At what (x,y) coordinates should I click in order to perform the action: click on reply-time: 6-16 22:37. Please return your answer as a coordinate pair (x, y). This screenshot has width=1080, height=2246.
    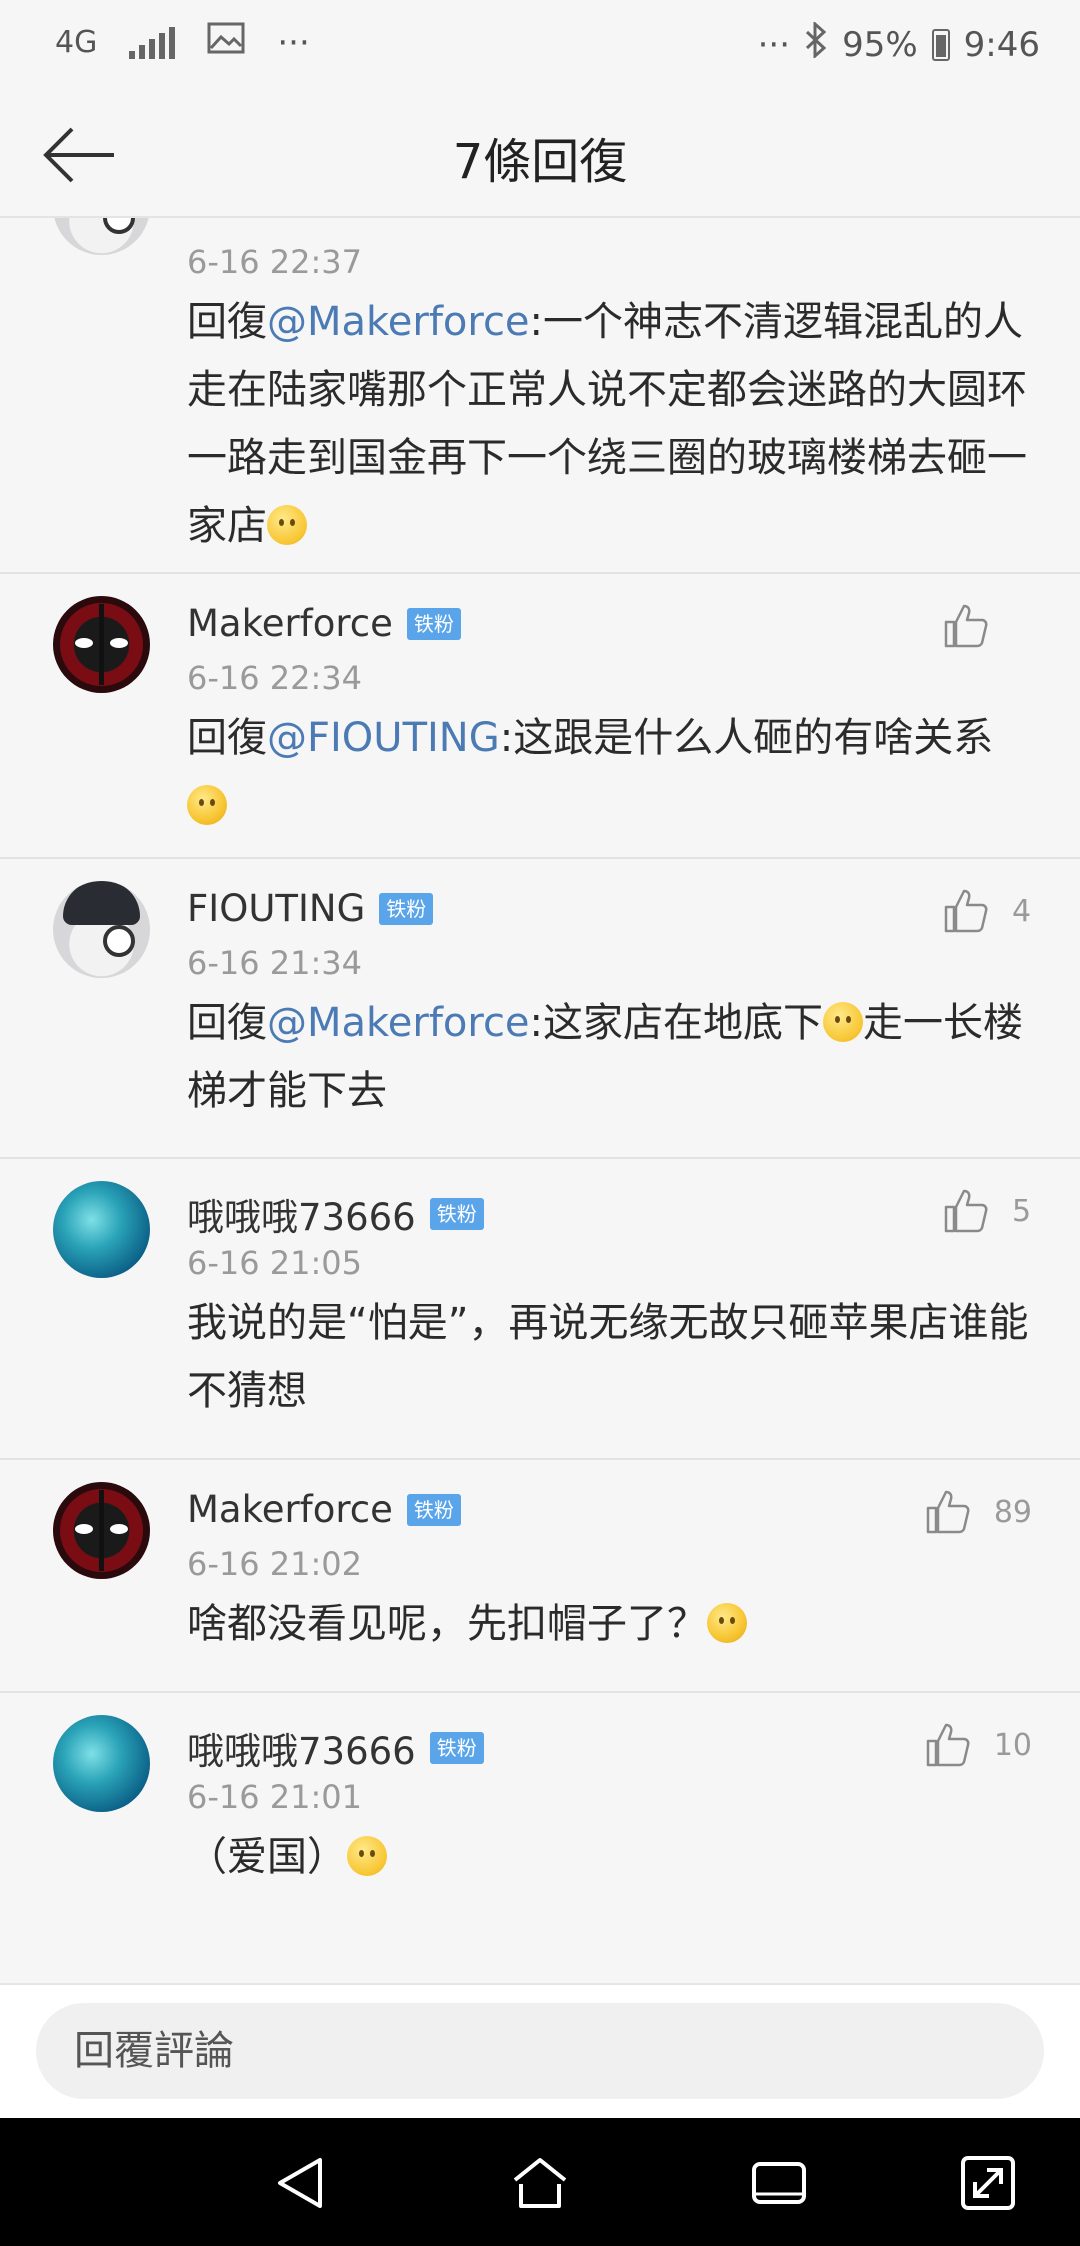
    Looking at the image, I should click on (275, 262).